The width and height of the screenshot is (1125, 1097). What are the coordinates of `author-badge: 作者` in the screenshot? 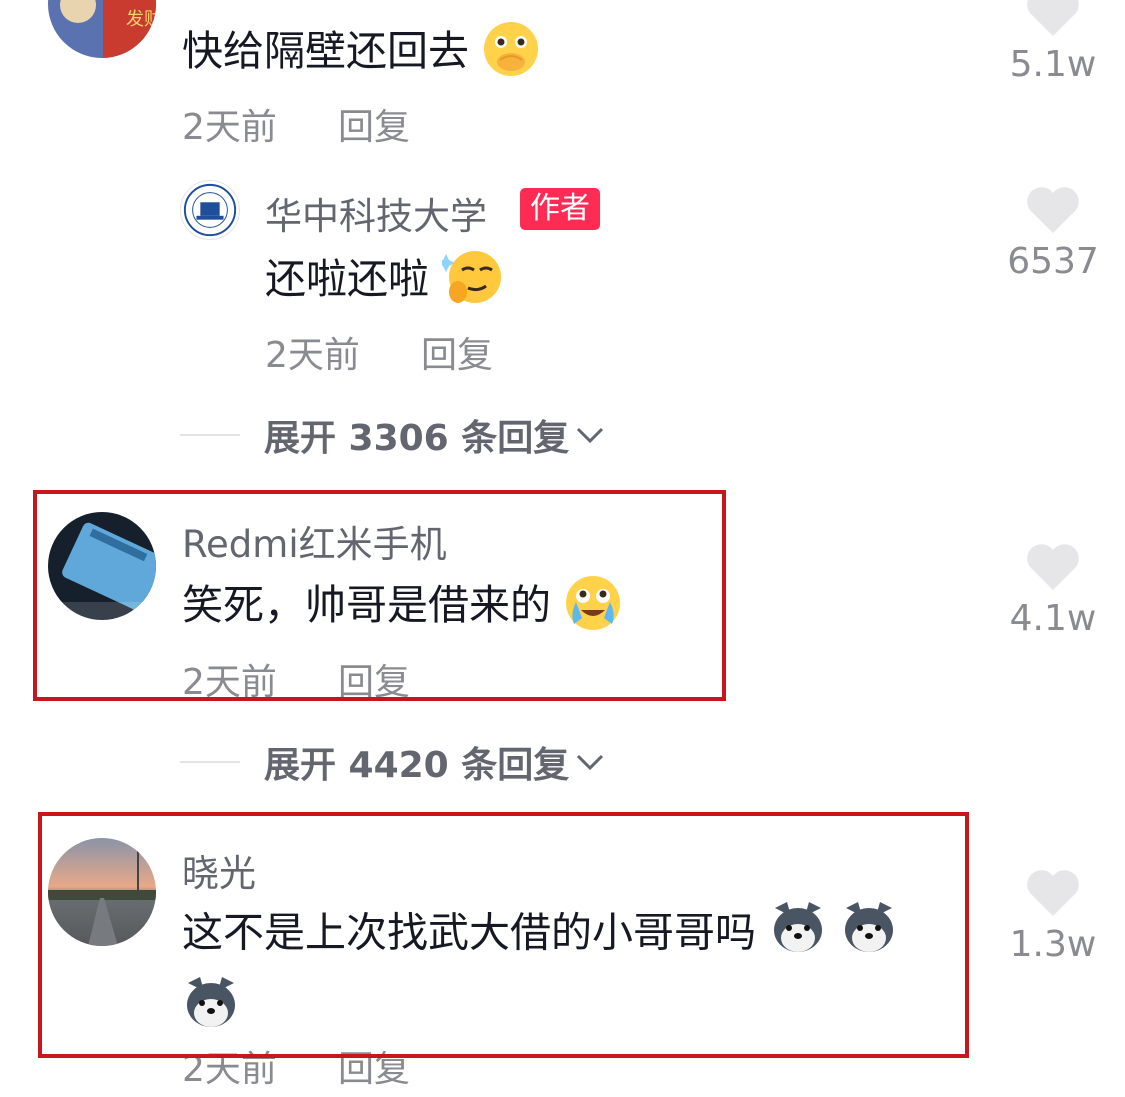 It's located at (560, 209).